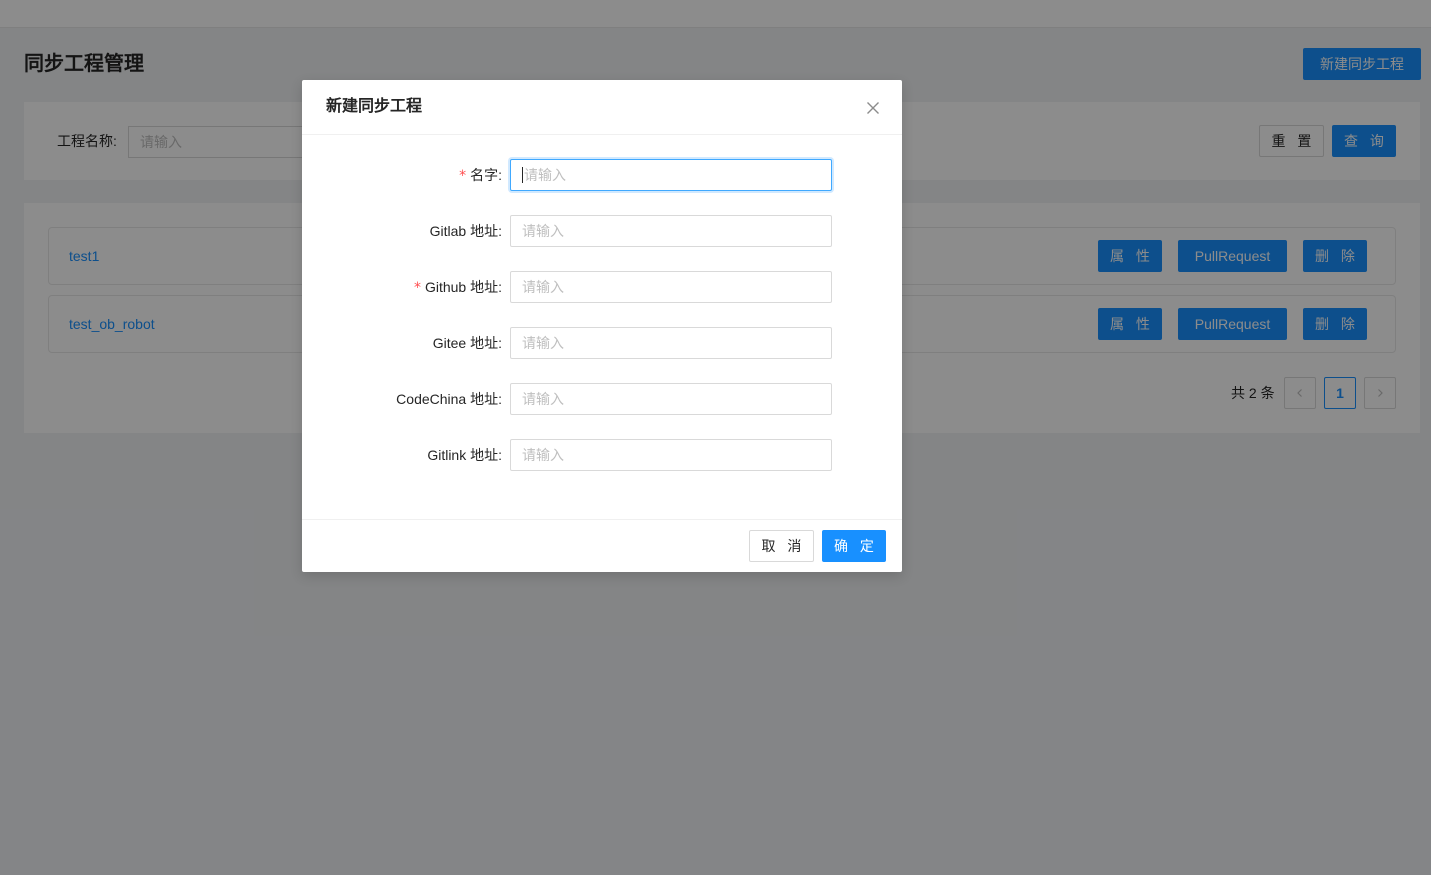  What do you see at coordinates (854, 546) in the screenshot?
I see `ok-button: 确 定` at bounding box center [854, 546].